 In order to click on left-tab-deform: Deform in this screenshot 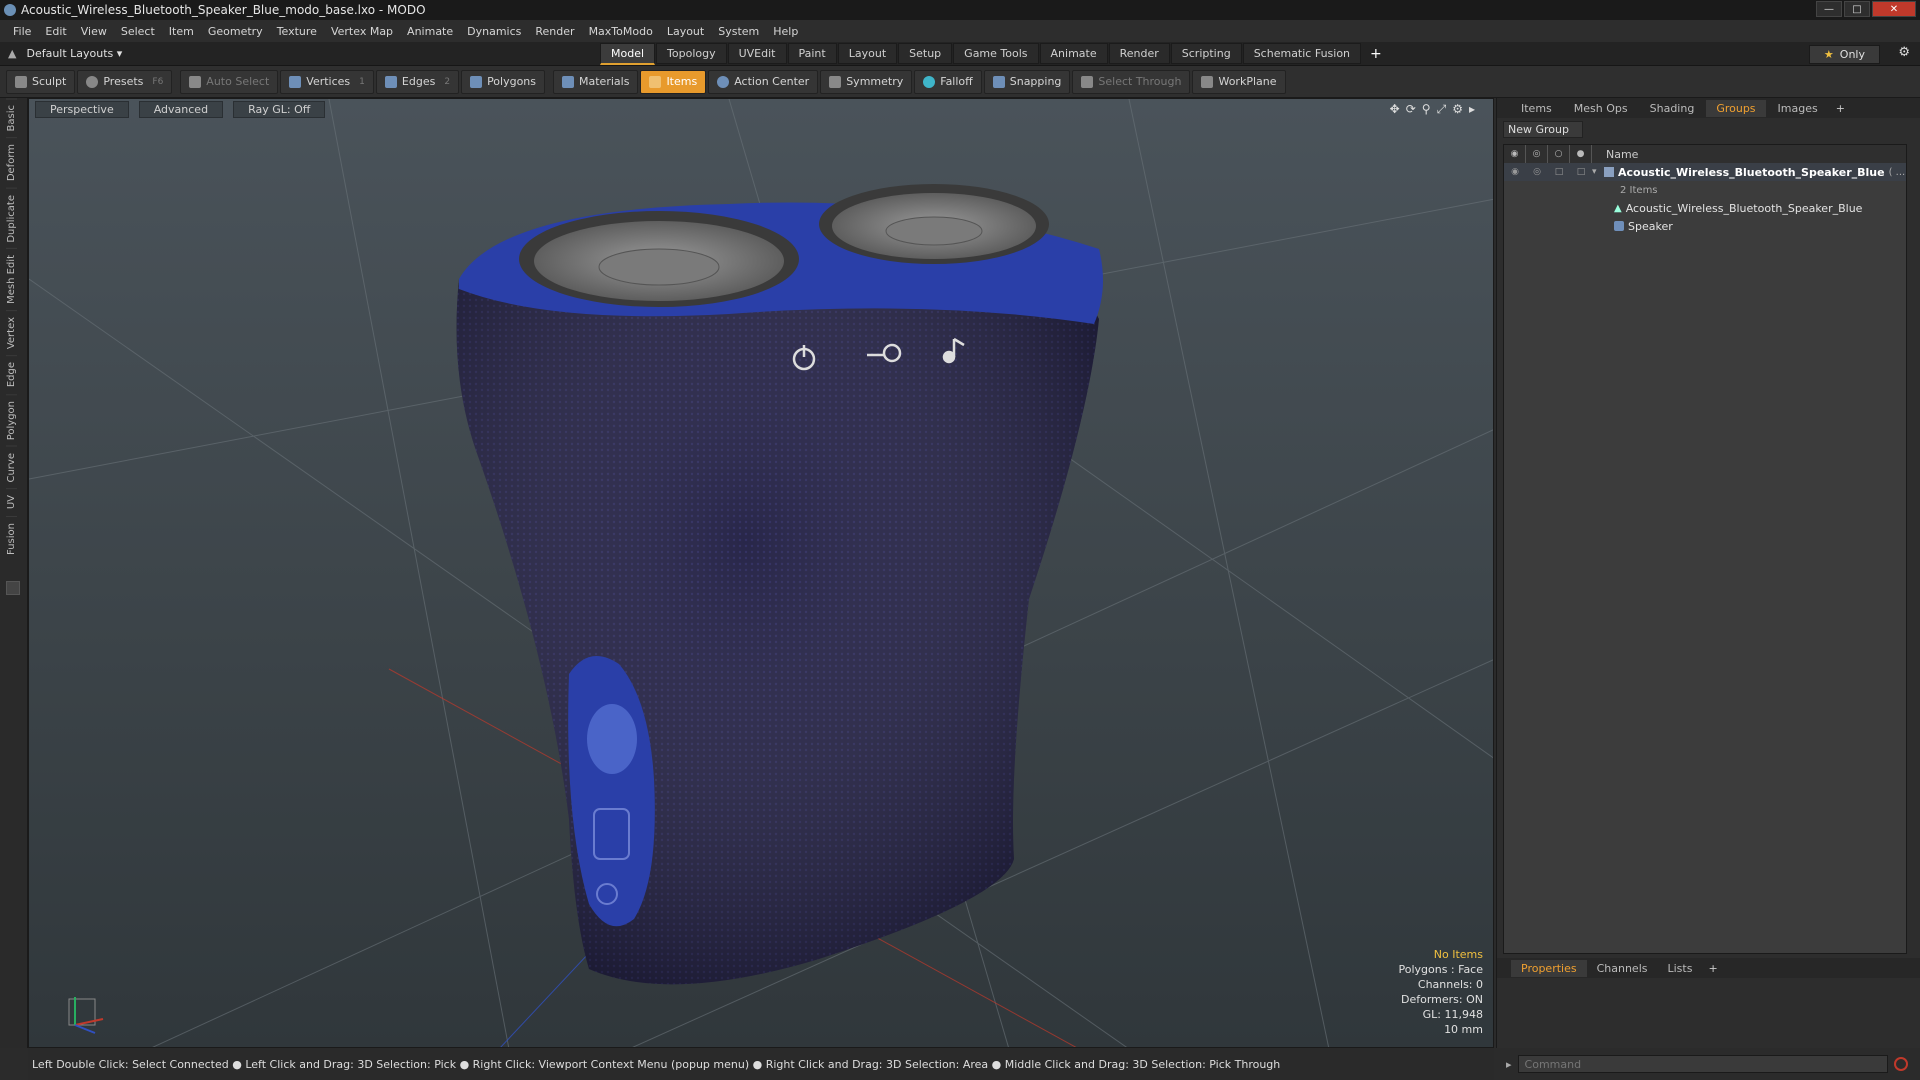, I will do `click(11, 162)`.